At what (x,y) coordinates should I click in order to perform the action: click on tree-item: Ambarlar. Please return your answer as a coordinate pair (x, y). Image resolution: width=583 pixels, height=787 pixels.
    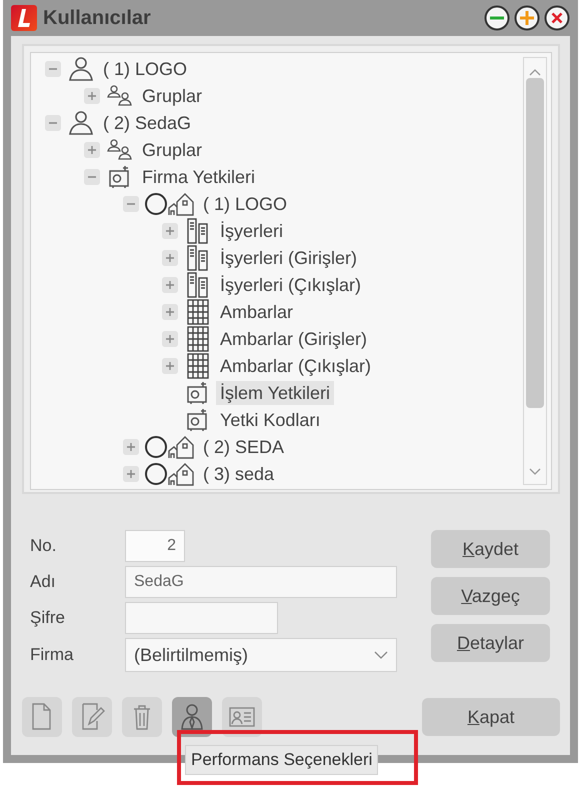
    Looking at the image, I should click on (257, 312).